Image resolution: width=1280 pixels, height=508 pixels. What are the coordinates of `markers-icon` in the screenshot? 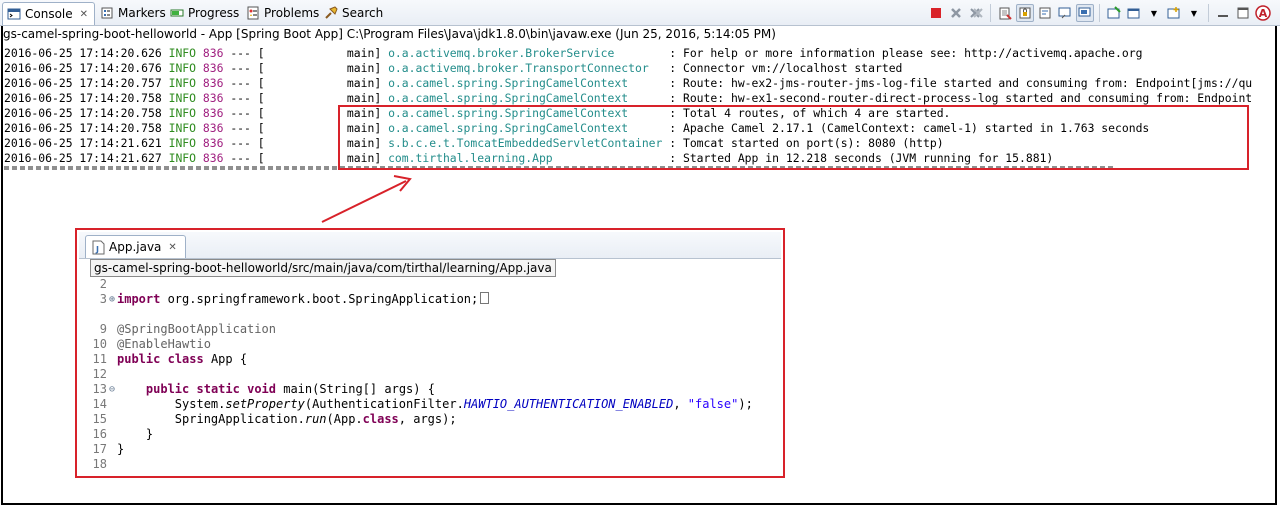 It's located at (107, 13).